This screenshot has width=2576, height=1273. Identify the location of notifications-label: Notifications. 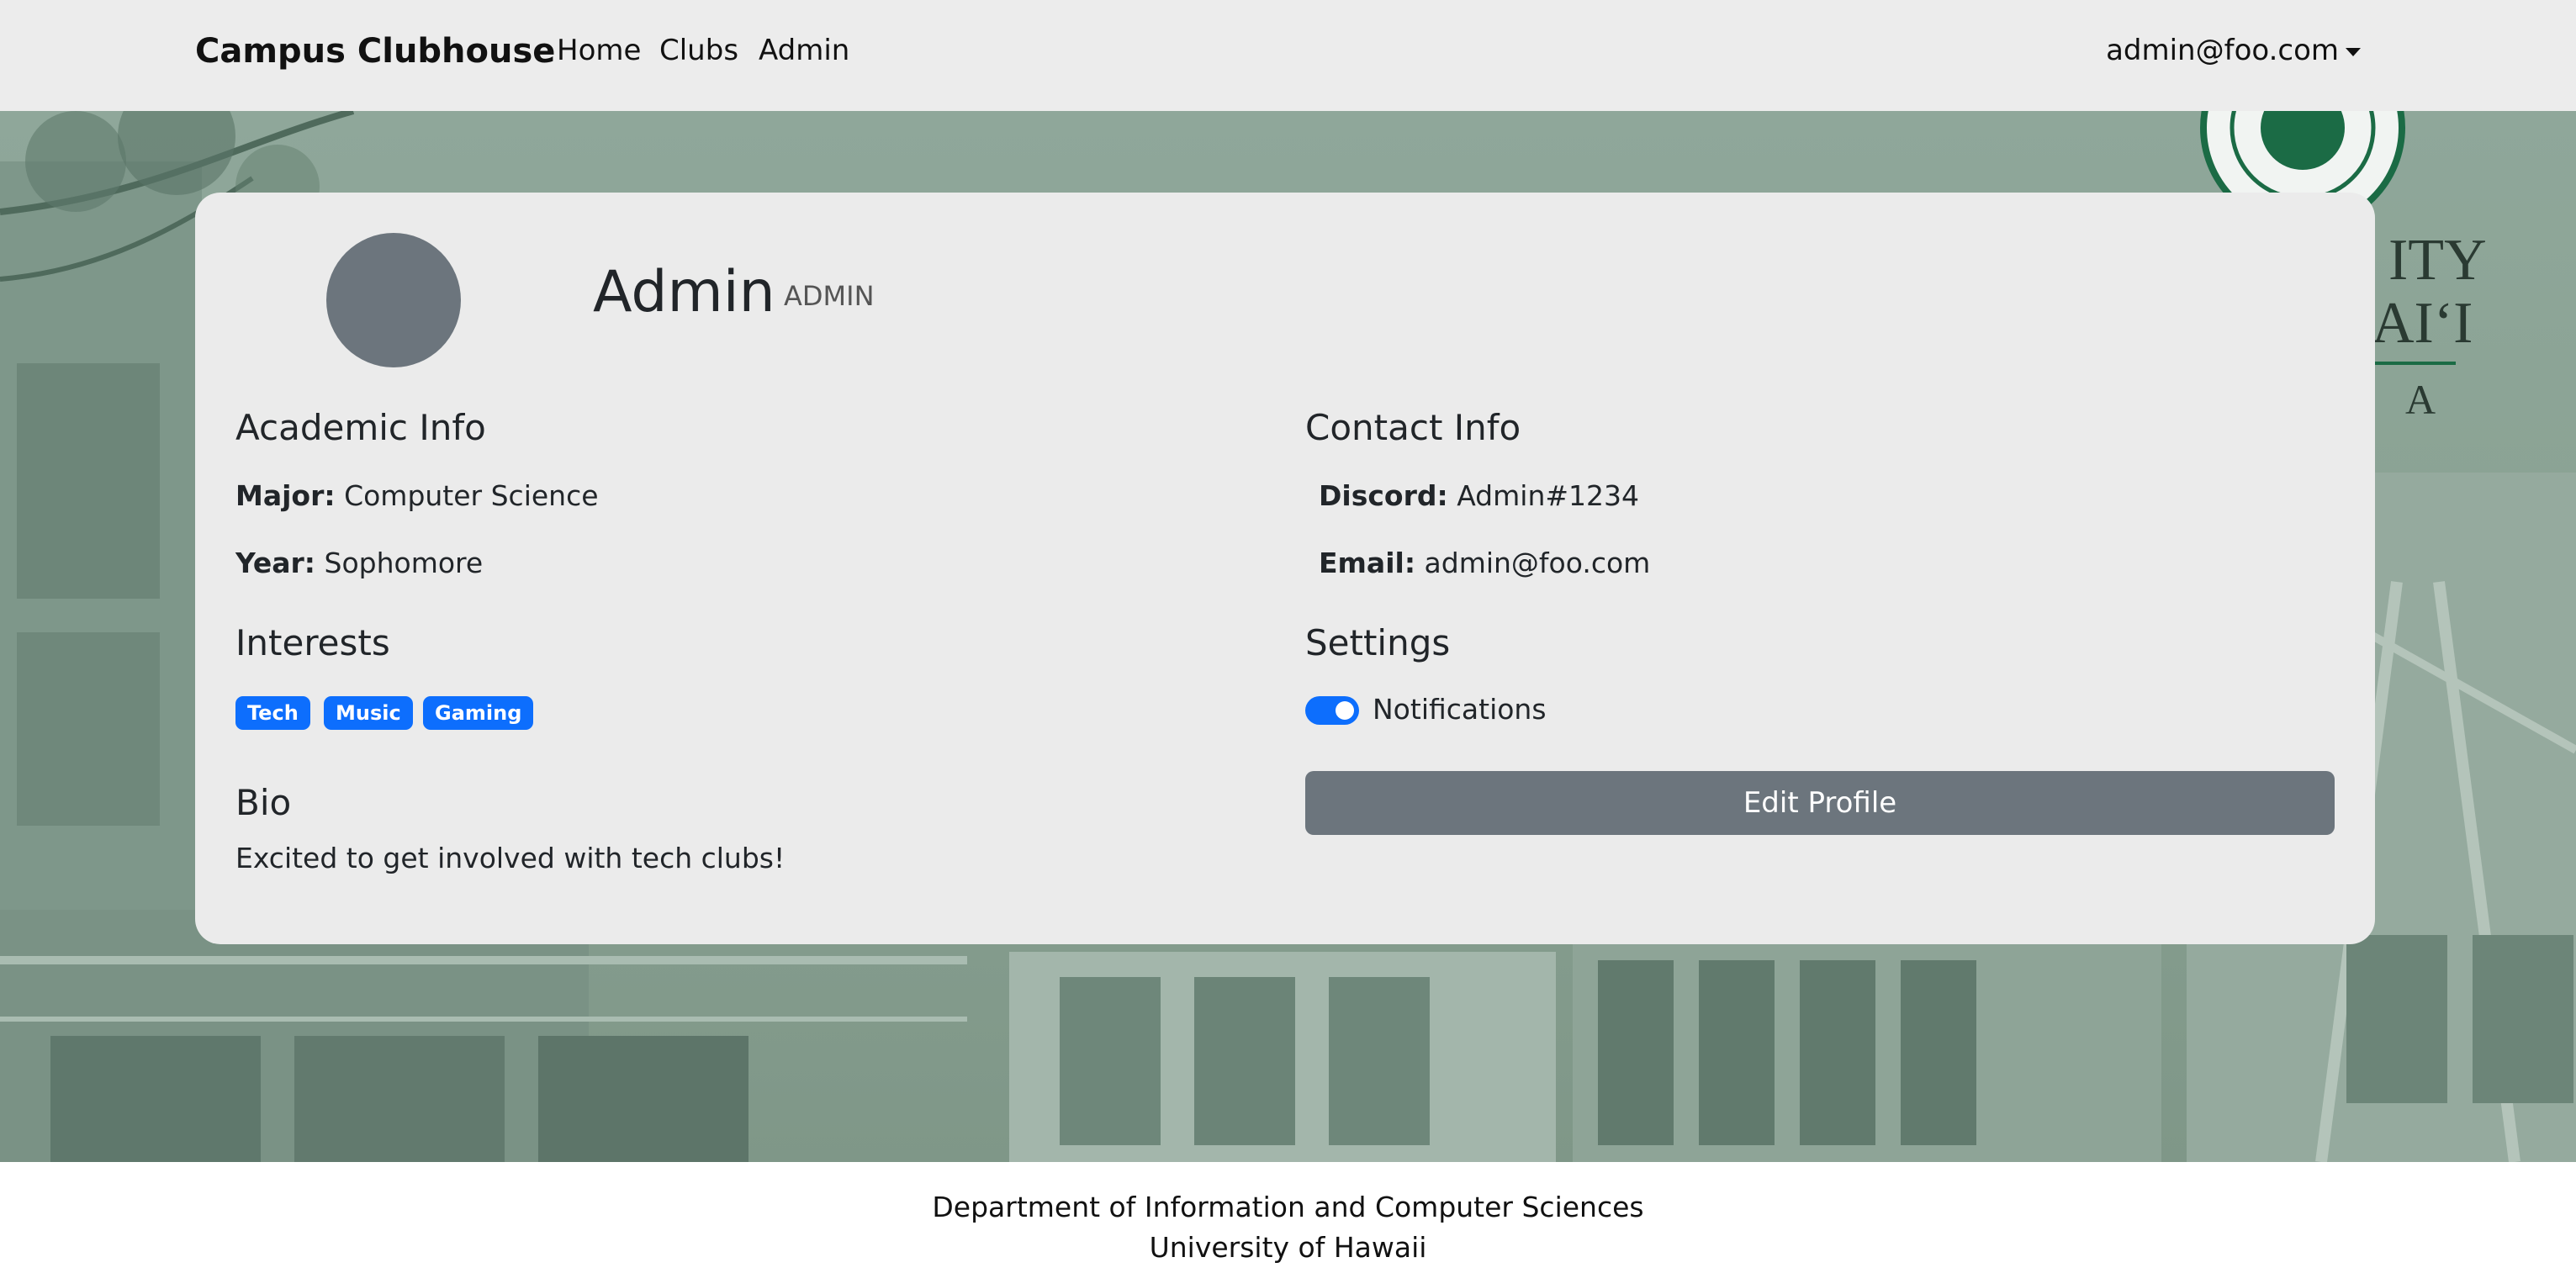
(1460, 709).